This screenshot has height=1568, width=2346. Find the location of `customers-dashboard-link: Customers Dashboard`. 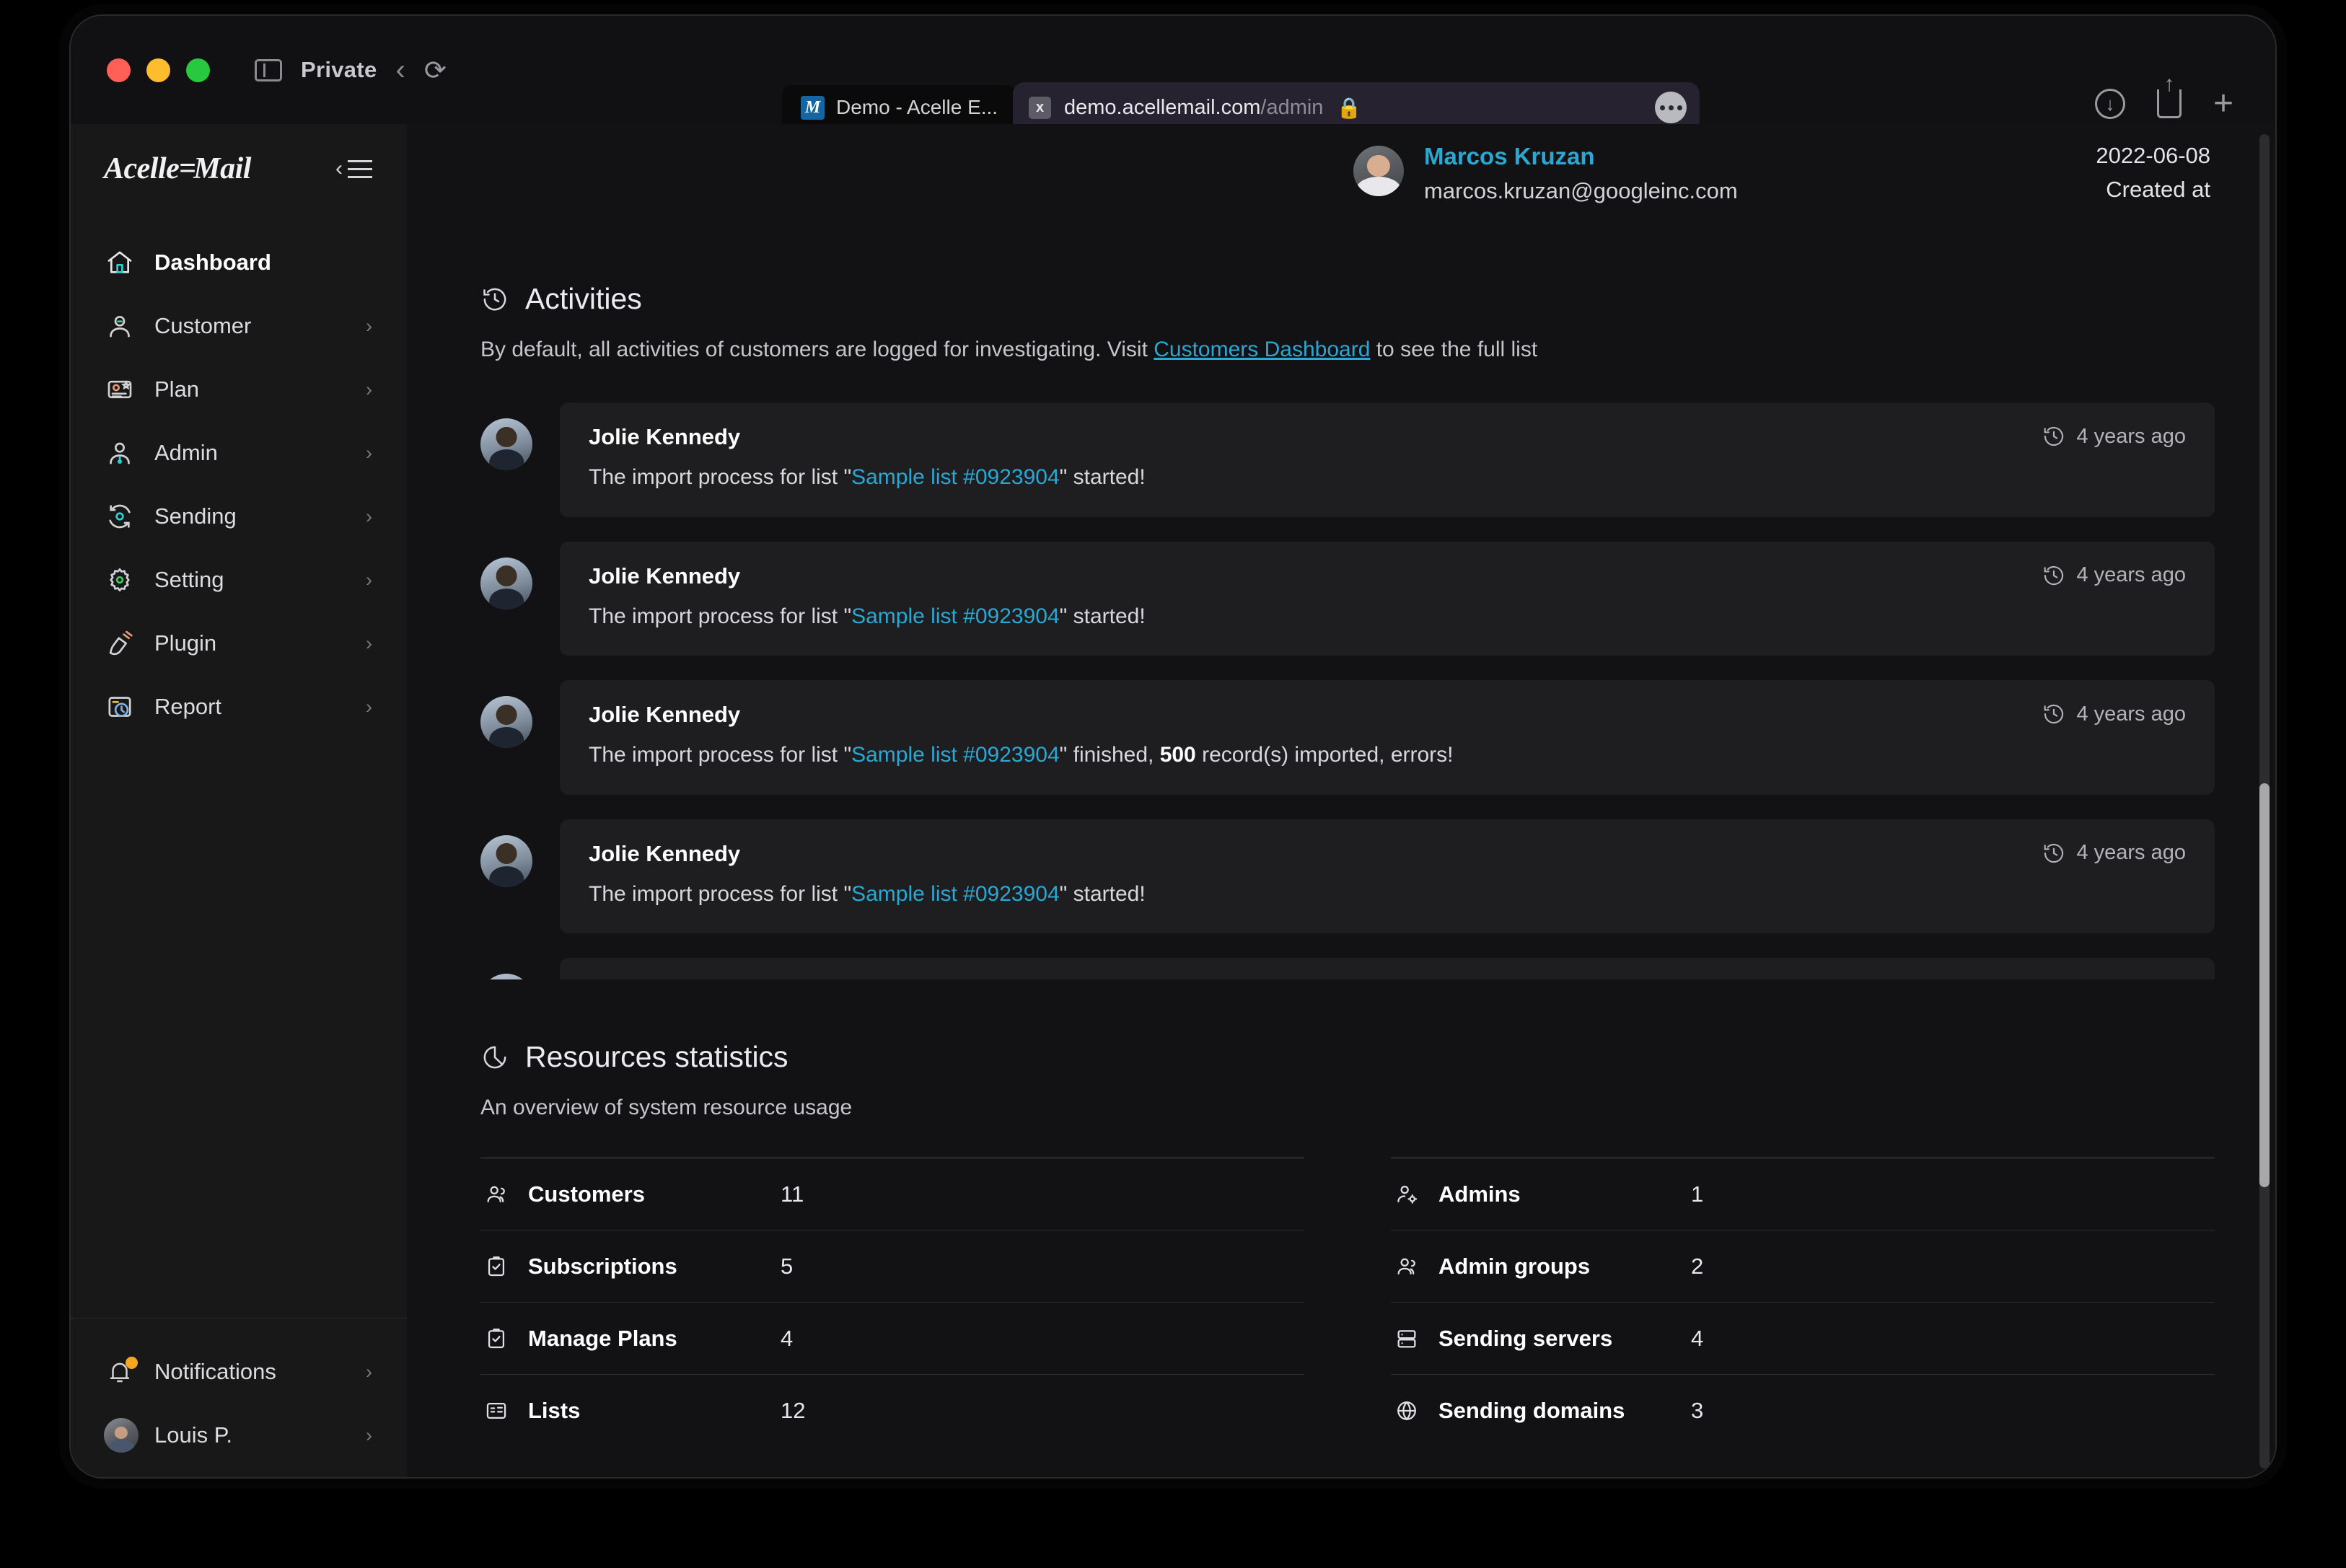

customers-dashboard-link: Customers Dashboard is located at coordinates (1262, 349).